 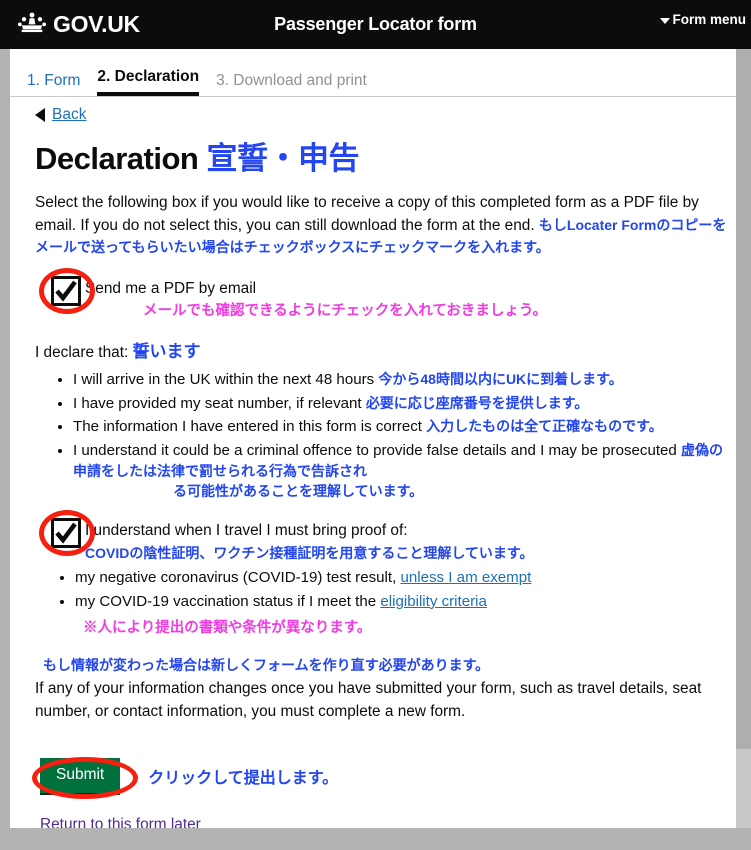 What do you see at coordinates (171, 288) in the screenshot?
I see `send-pdf-label-text: Send me a PDF by email` at bounding box center [171, 288].